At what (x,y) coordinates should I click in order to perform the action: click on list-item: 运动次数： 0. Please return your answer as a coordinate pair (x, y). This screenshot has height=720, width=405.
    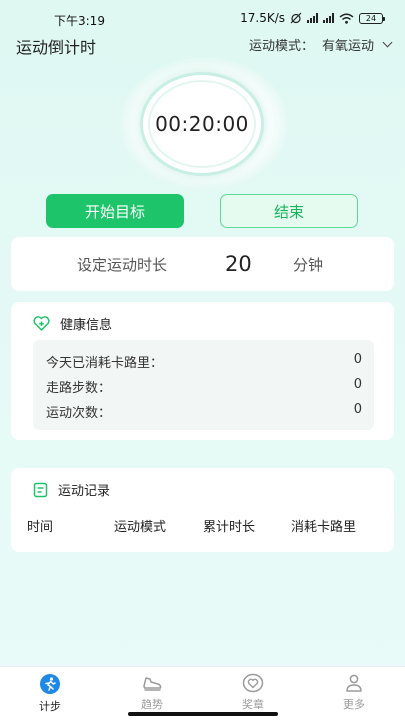
    Looking at the image, I should click on (204, 411).